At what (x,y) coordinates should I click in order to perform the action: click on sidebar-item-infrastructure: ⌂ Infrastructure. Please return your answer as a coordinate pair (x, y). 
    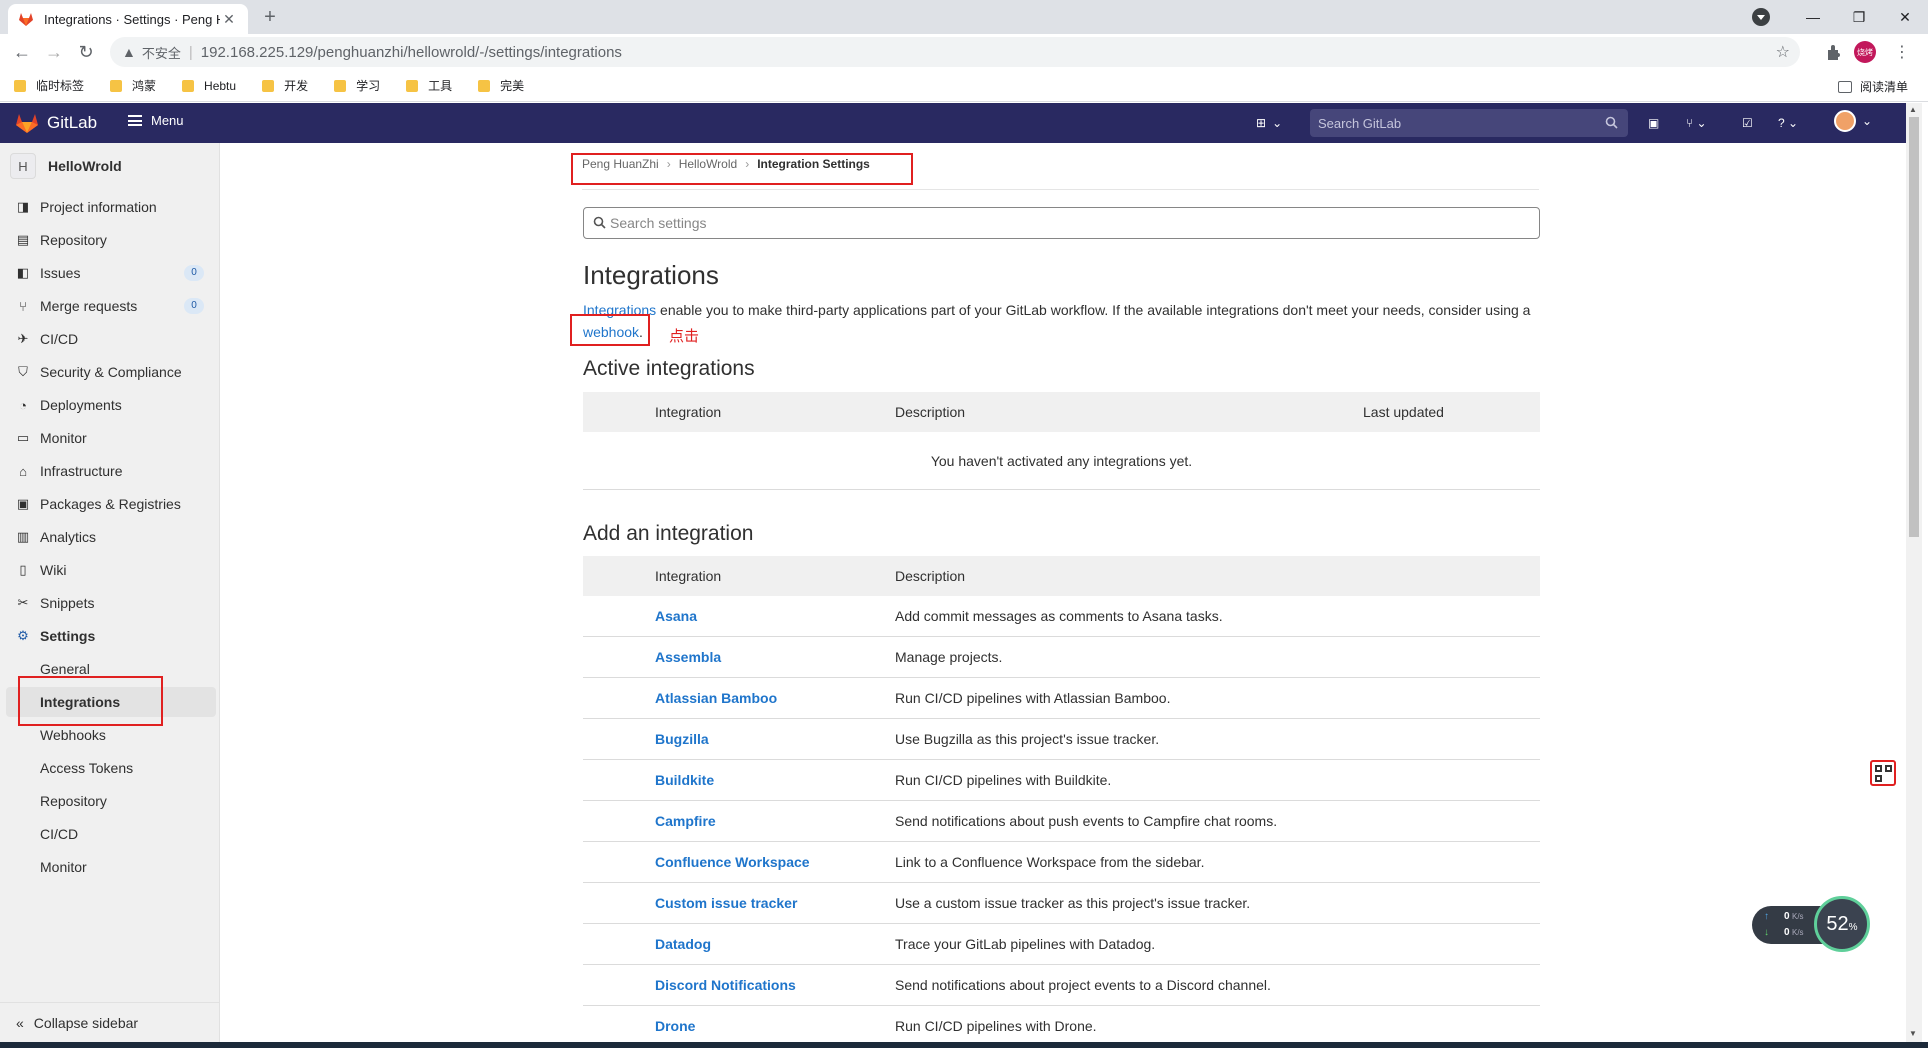
    Looking at the image, I should click on (110, 471).